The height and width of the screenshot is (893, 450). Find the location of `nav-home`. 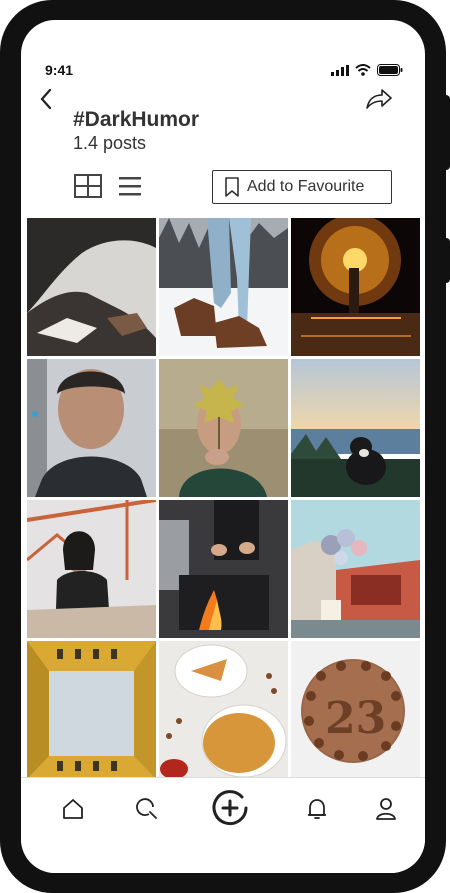

nav-home is located at coordinates (73, 809).